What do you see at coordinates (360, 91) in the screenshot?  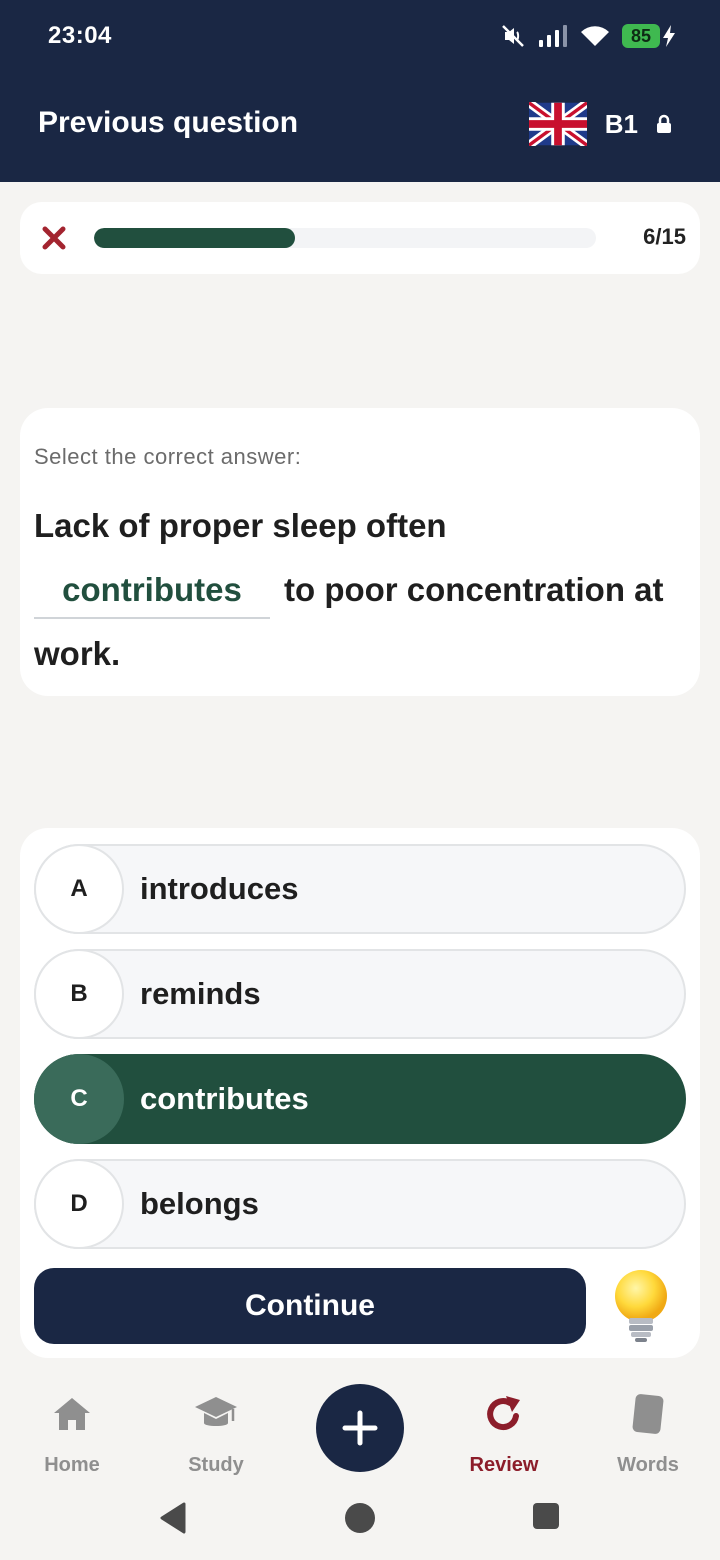 I see `app-header: 23:04 85 Previous question B1` at bounding box center [360, 91].